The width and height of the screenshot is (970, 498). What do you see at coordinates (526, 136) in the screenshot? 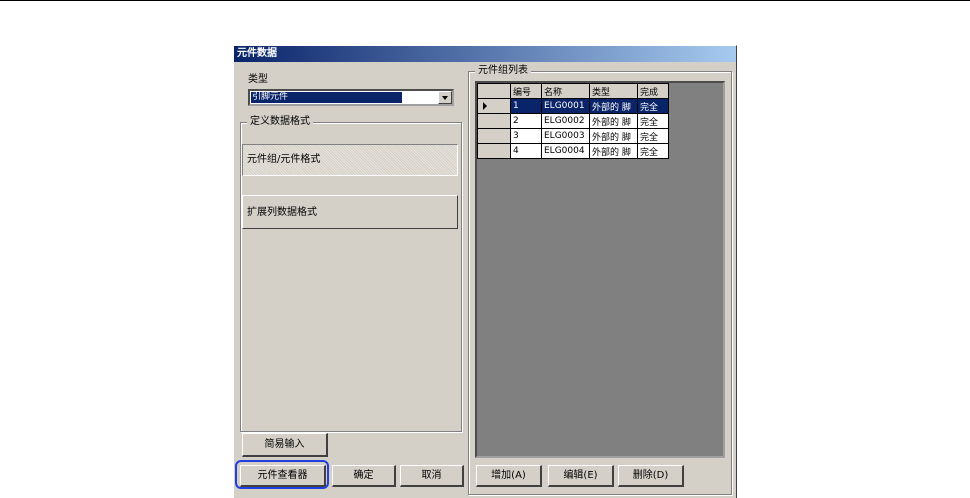
I see `table-cell: 3` at bounding box center [526, 136].